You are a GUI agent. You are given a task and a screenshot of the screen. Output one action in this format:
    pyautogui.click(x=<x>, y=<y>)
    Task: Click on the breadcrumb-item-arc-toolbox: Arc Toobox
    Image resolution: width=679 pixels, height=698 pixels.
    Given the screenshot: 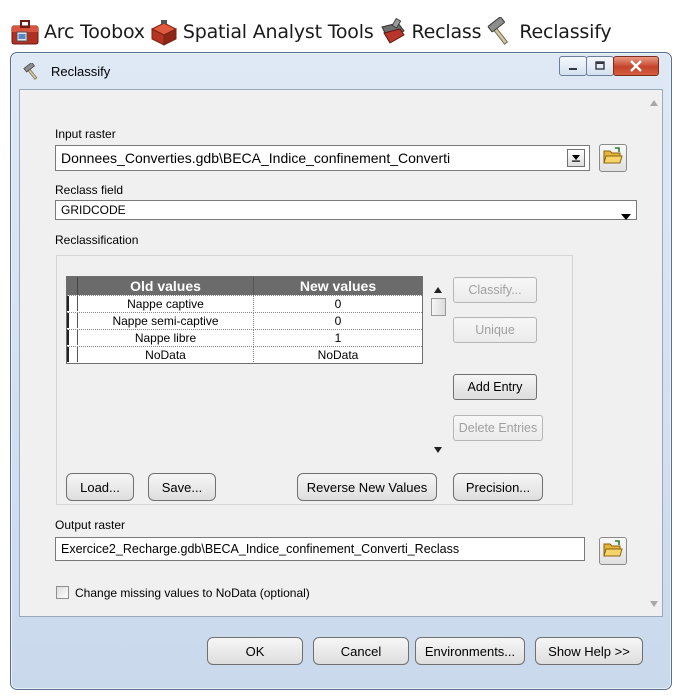 What is the action you would take?
    pyautogui.click(x=77, y=32)
    